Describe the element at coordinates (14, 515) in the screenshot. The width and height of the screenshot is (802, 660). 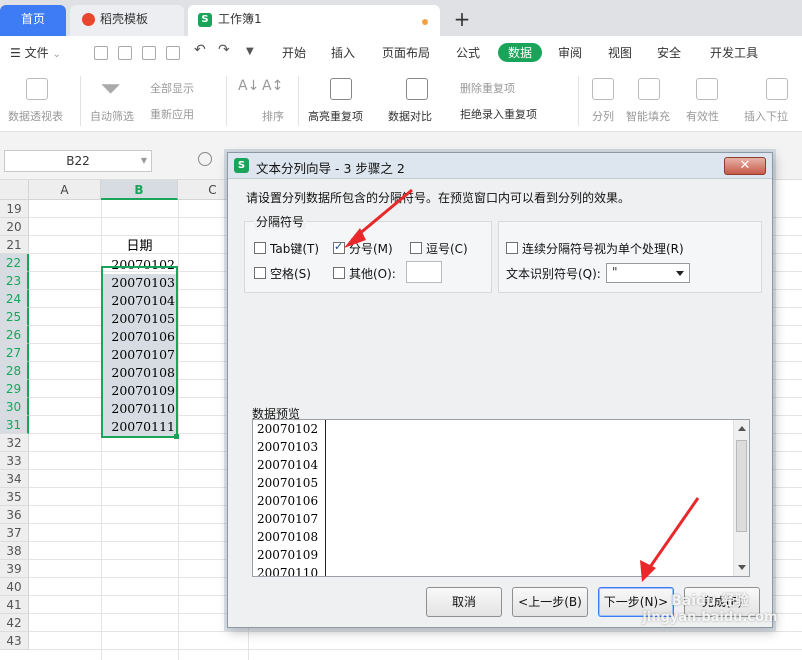
I see `row-header: 36` at that location.